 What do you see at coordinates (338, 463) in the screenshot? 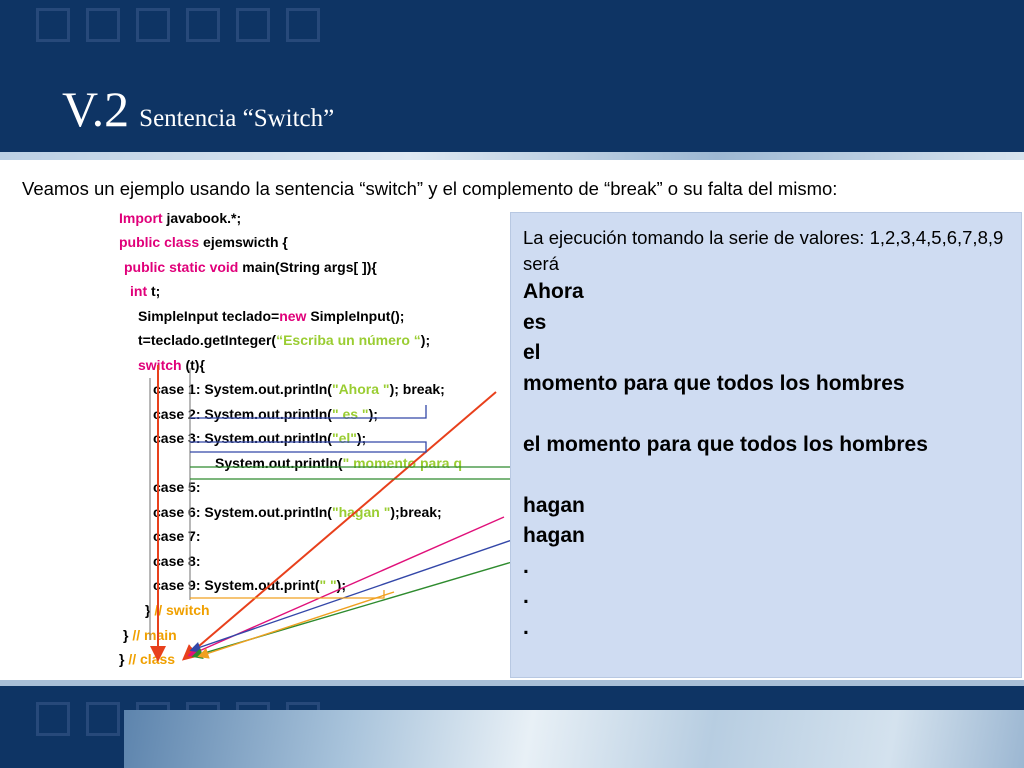
I see `code-line: System.out.println(" momento para q` at bounding box center [338, 463].